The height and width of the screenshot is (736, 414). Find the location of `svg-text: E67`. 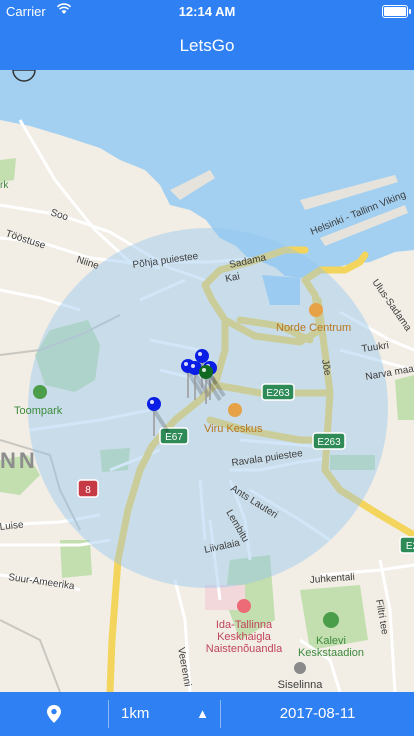

svg-text: E67 is located at coordinates (174, 437).